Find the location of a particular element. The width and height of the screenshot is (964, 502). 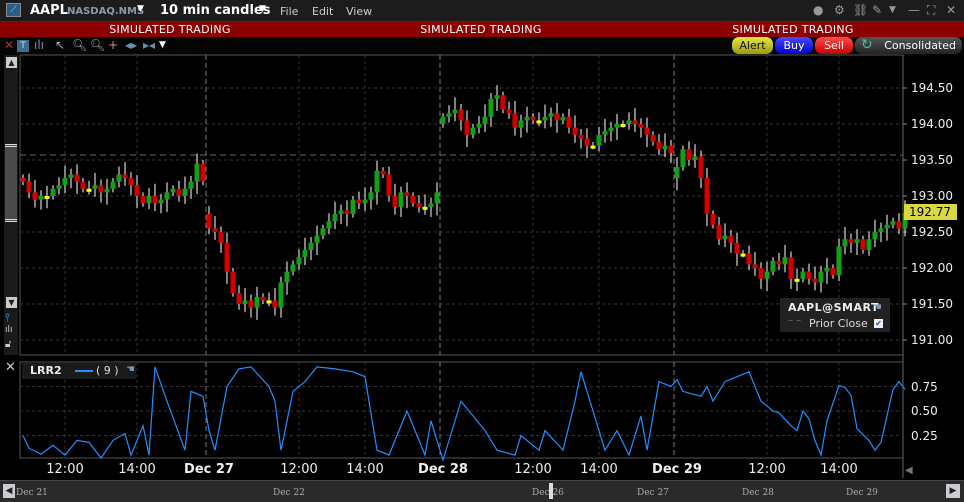

price-axis-label: 191.00 is located at coordinates (932, 340).